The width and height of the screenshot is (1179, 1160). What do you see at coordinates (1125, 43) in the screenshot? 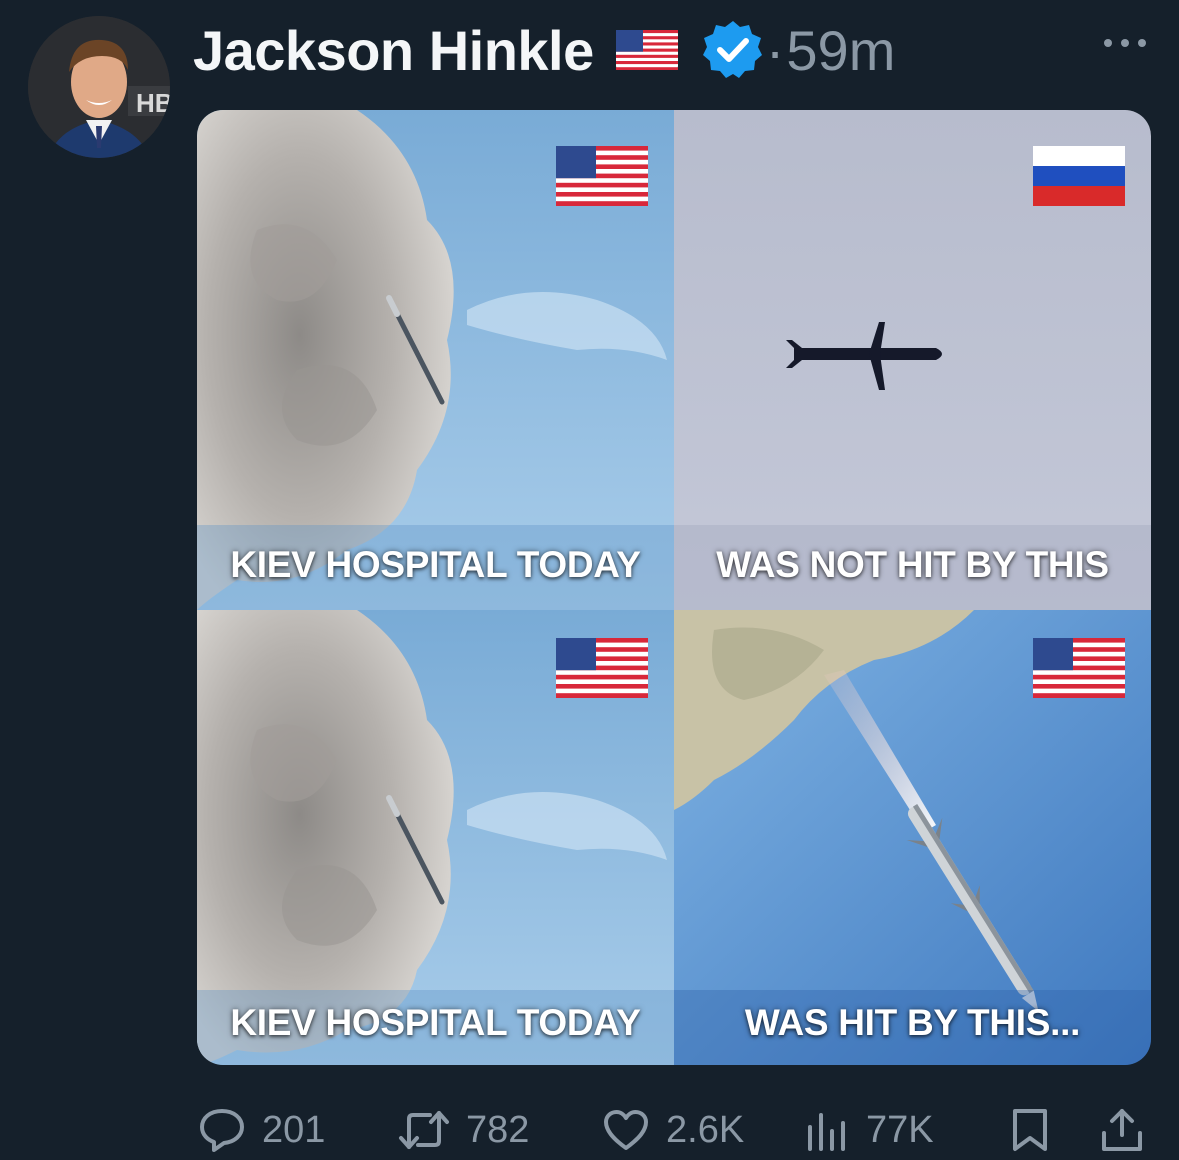
I see `more-options-icon` at bounding box center [1125, 43].